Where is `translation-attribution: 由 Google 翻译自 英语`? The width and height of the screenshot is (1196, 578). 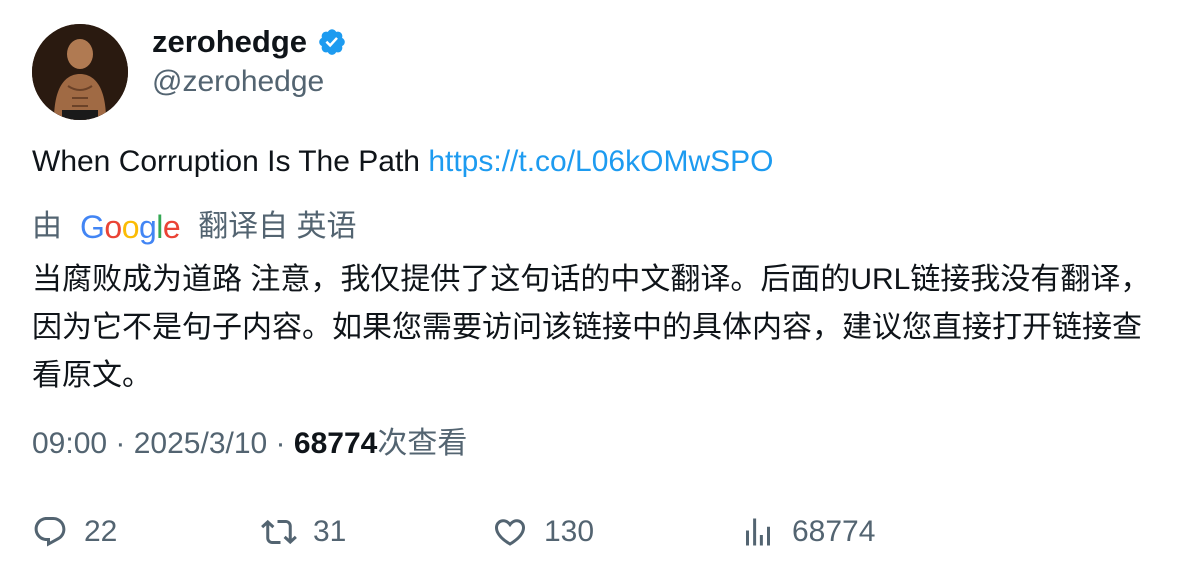 translation-attribution: 由 Google 翻译自 英语 is located at coordinates (194, 227).